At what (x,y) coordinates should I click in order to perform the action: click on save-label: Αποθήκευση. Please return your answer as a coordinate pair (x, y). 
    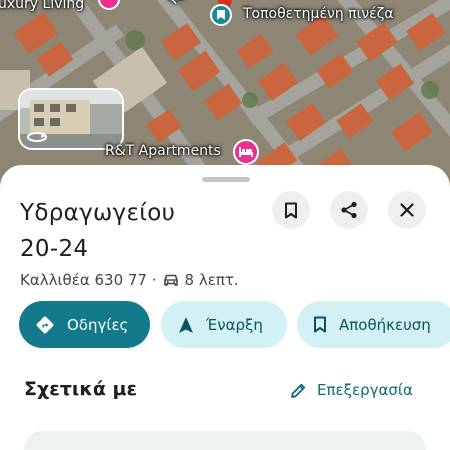
    Looking at the image, I should click on (385, 324).